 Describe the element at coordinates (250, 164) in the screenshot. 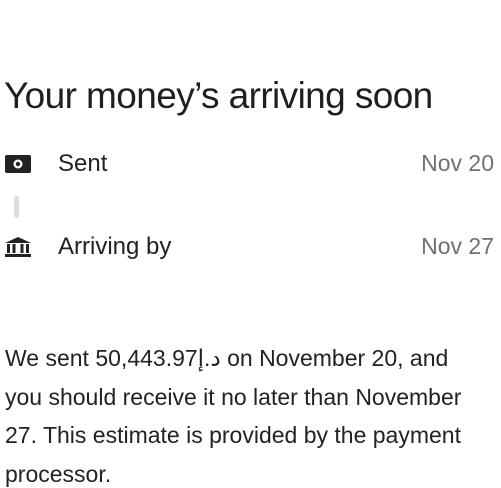

I see `timeline-row-sent: Sent Nov 20` at that location.